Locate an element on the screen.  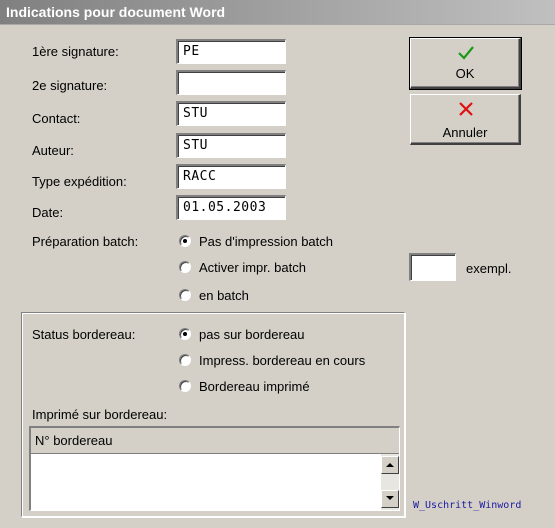
radio-bordereau-printed-label: Bordereau imprimé is located at coordinates (254, 386).